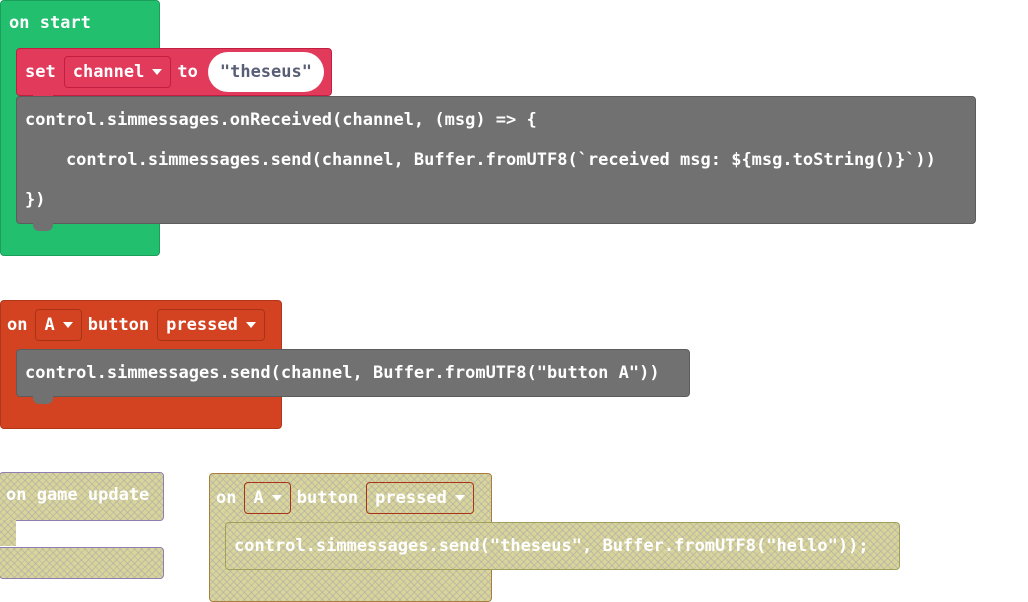  I want to click on on-button-pressed-header: on A button pressed, so click(139, 325).